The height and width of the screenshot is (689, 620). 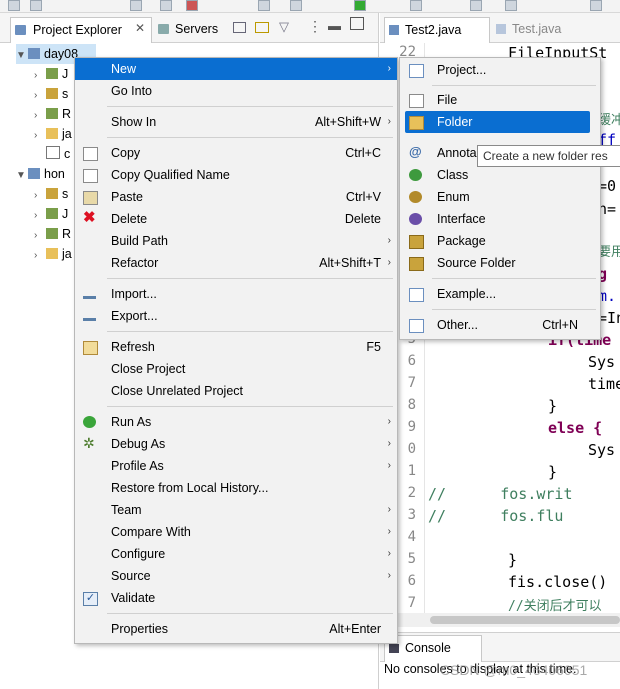 What do you see at coordinates (236, 554) in the screenshot?
I see `menu-item-configure: Configure ›` at bounding box center [236, 554].